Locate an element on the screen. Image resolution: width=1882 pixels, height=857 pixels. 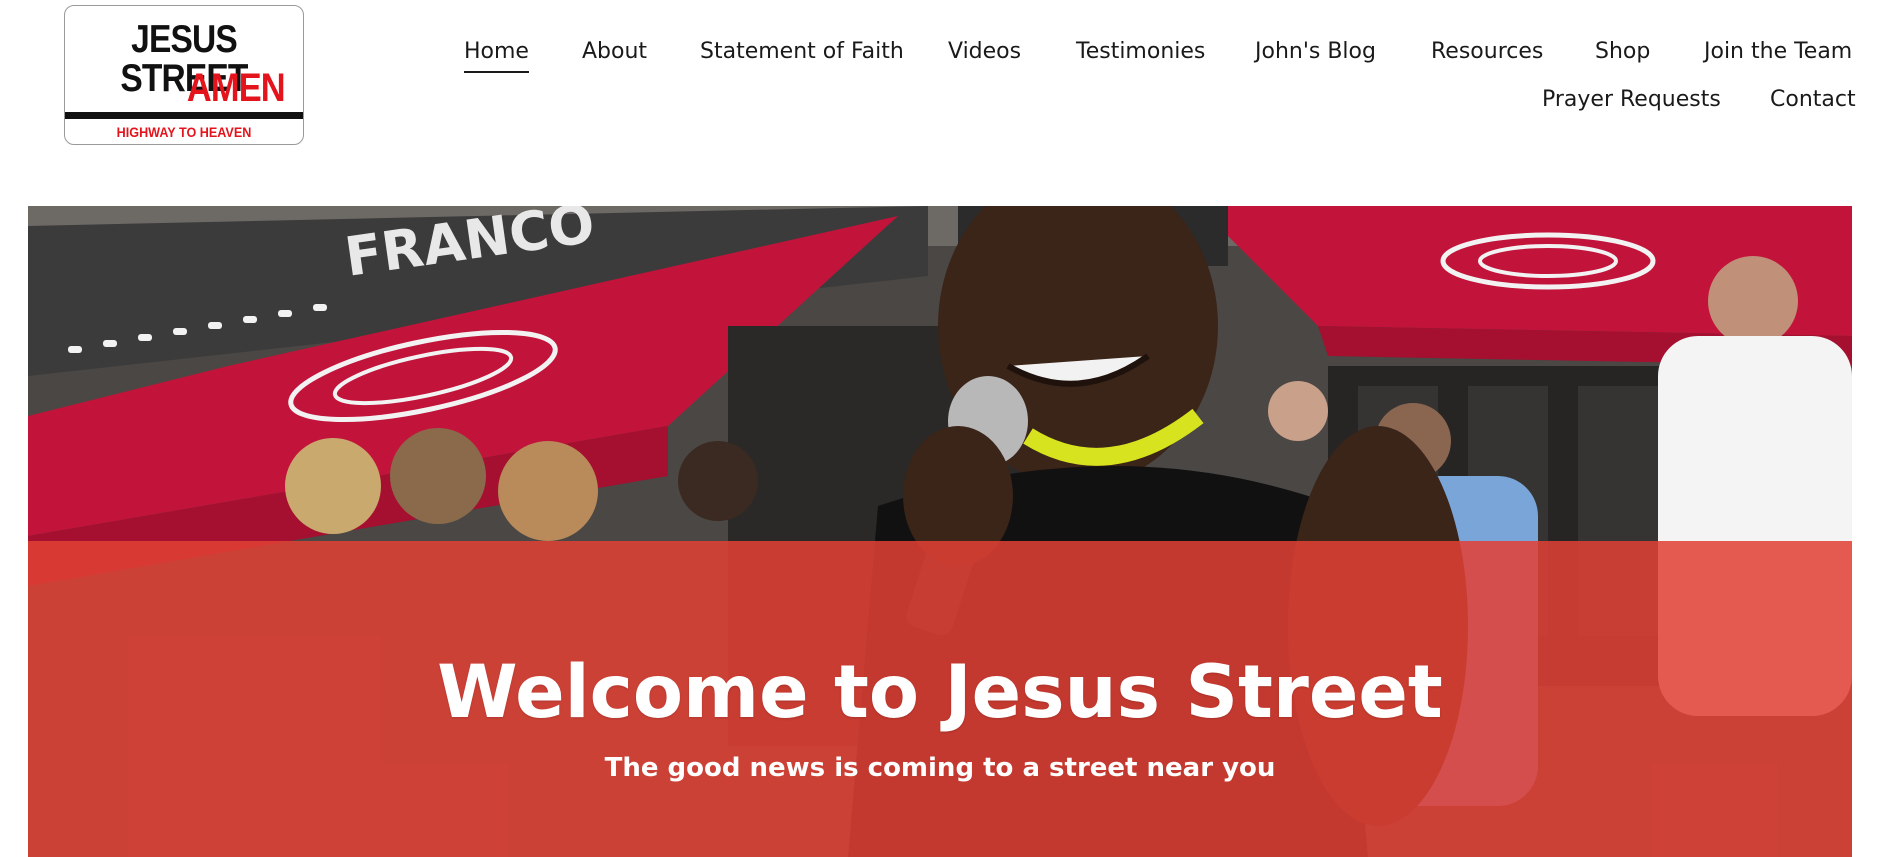
nav-join-the-team: Join the Team is located at coordinates (1778, 52).